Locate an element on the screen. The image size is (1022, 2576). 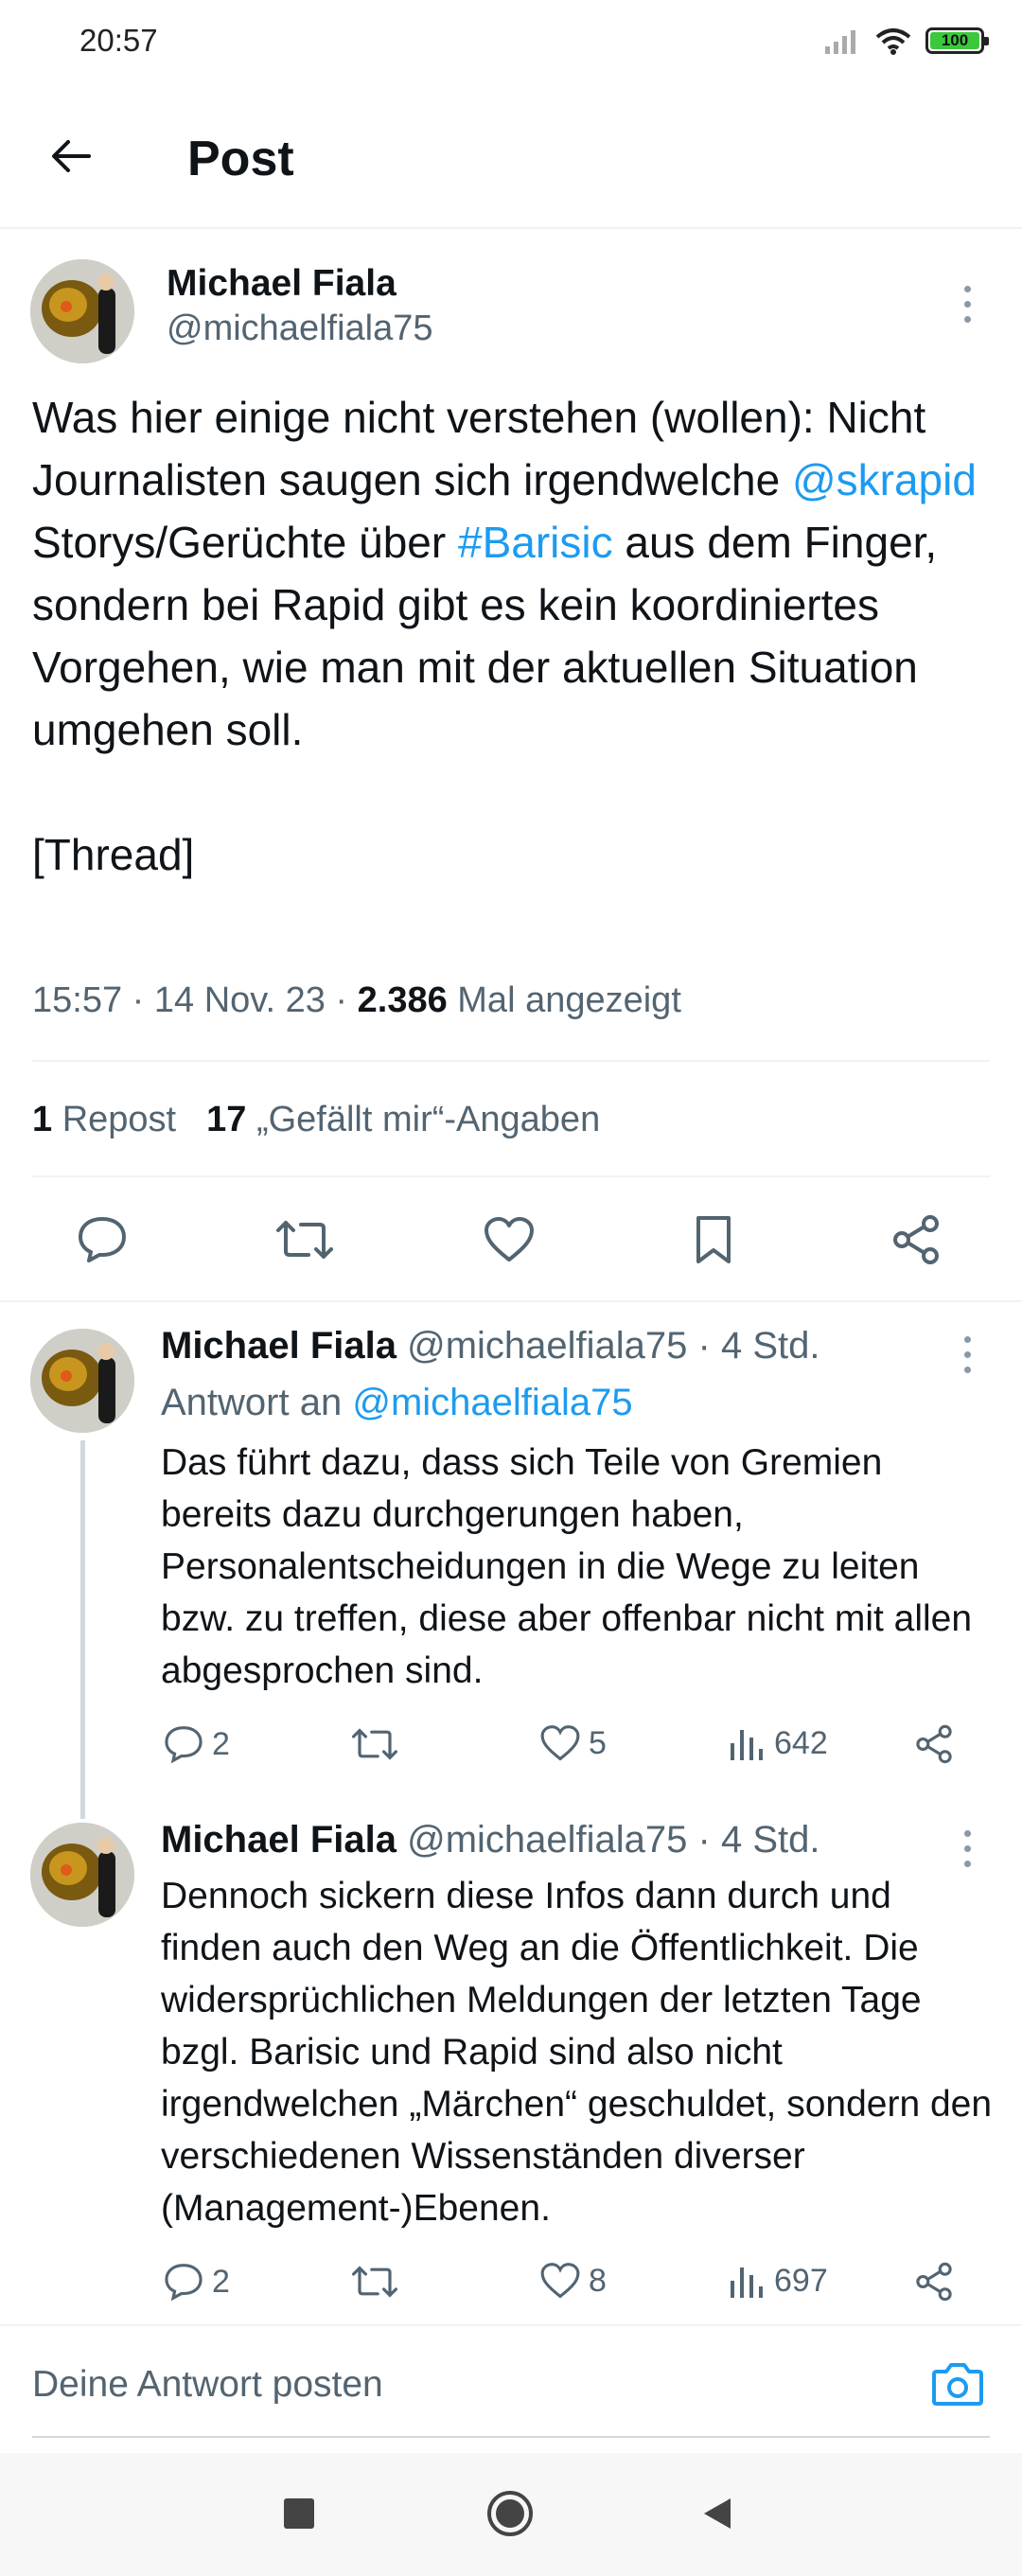
recents-icon is located at coordinates (299, 2513).